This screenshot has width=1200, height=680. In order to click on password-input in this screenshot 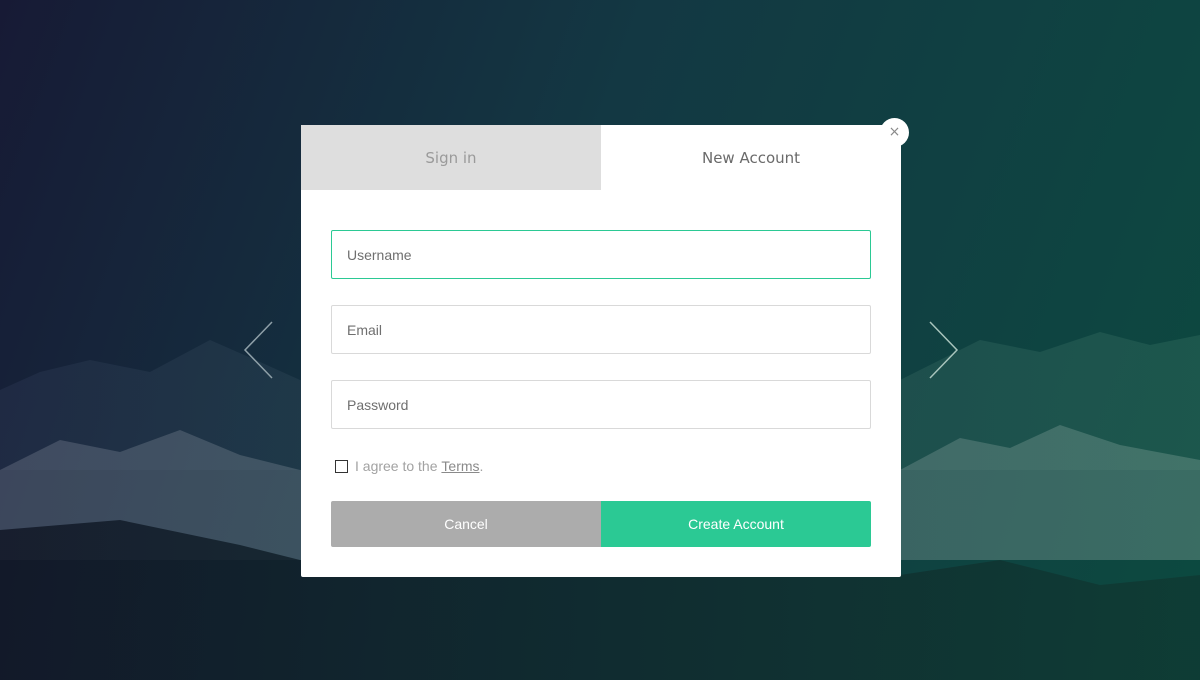, I will do `click(601, 404)`.